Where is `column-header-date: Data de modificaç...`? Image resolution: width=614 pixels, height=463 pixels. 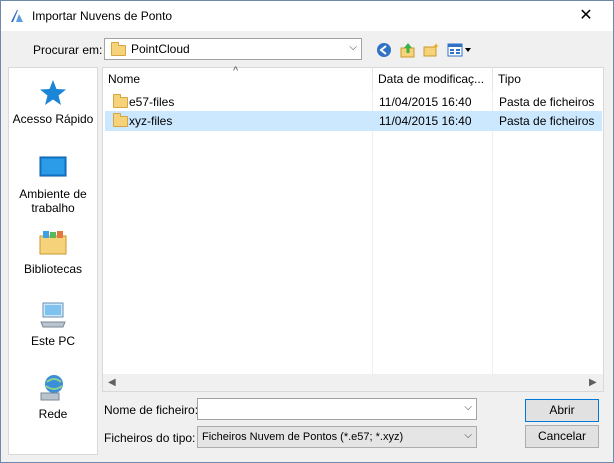
column-header-date: Data de modificaç... is located at coordinates (433, 79).